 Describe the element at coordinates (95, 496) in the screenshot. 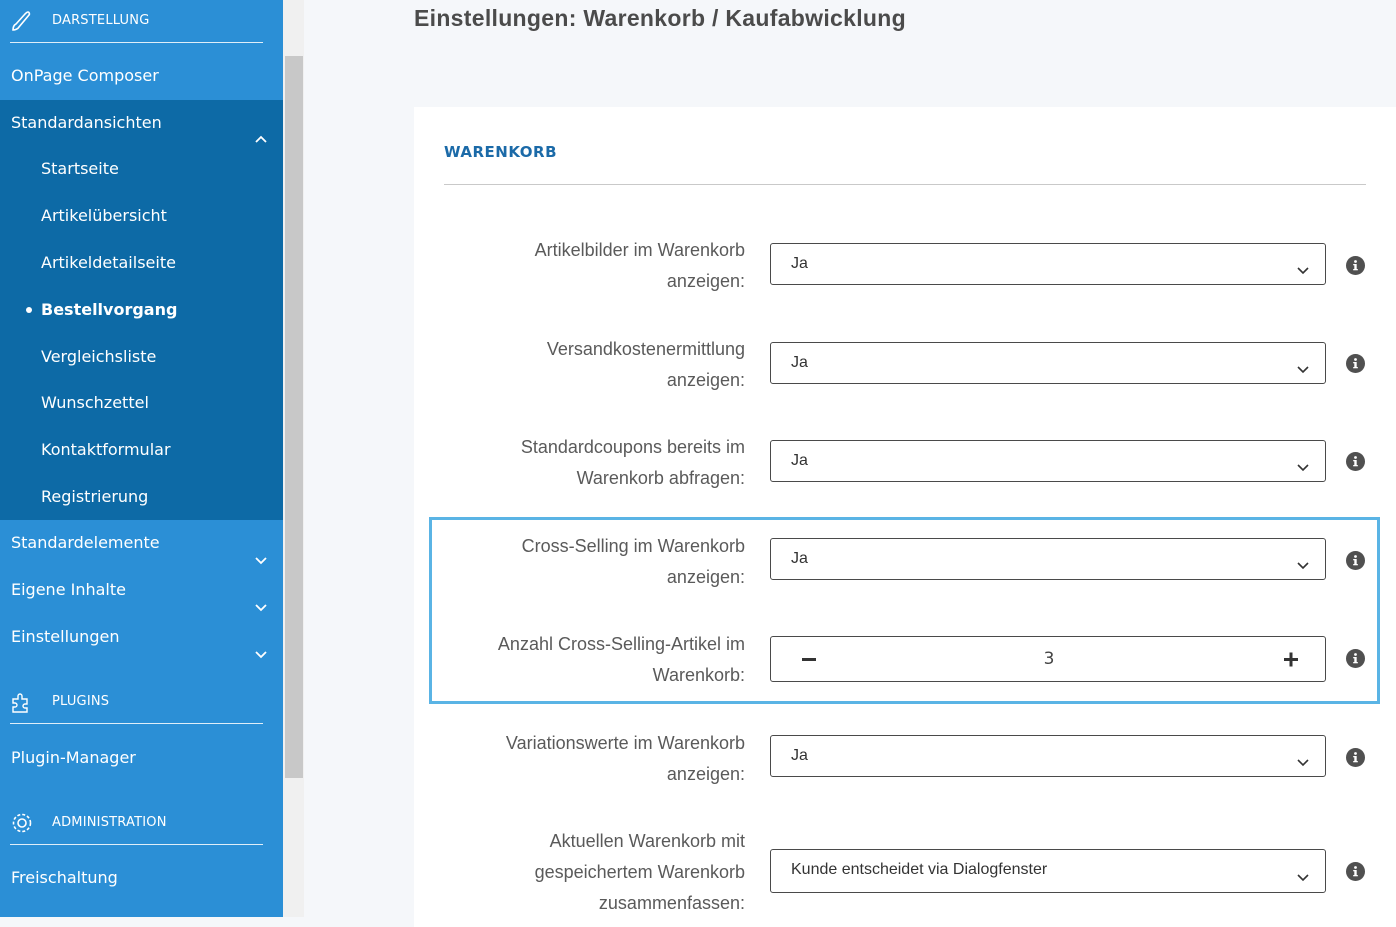

I see `sidebar-item-label: Registrierung` at that location.